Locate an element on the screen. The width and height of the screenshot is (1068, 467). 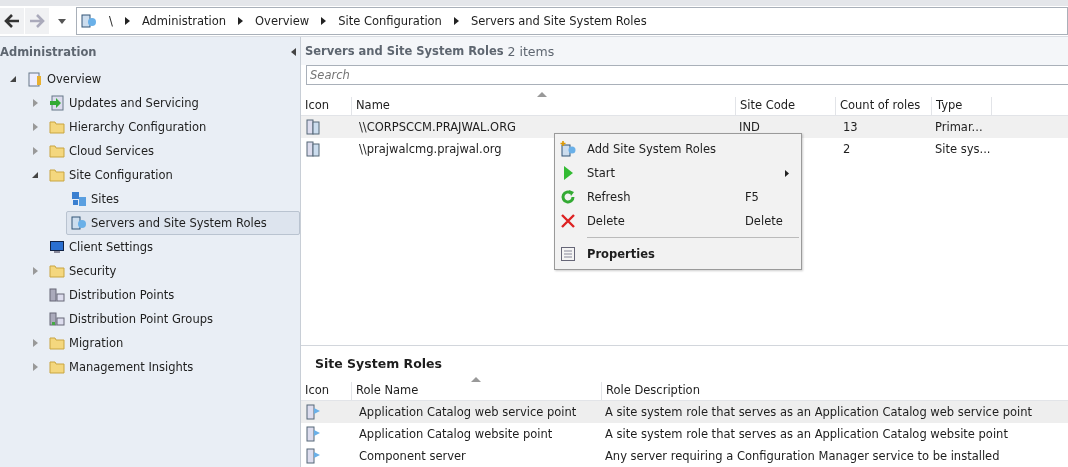
tree-label: Servers and Site System Roles is located at coordinates (179, 223).